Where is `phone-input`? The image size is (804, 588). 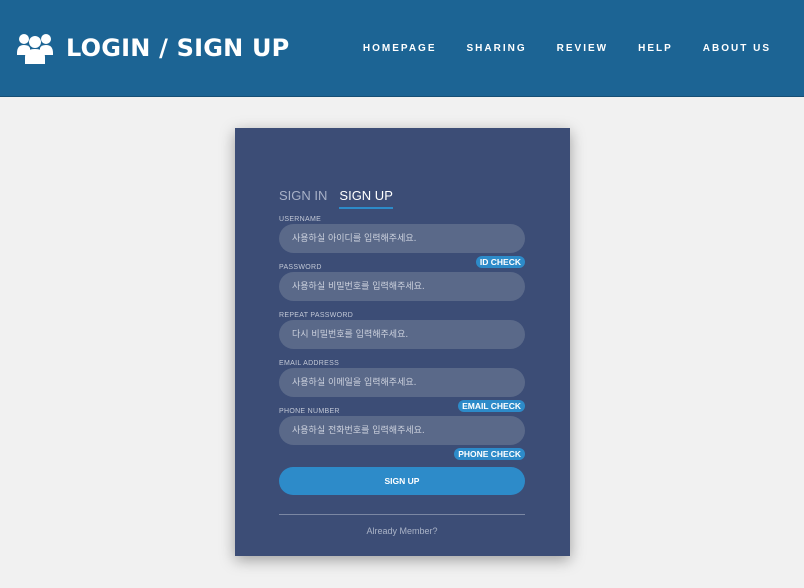 phone-input is located at coordinates (402, 430).